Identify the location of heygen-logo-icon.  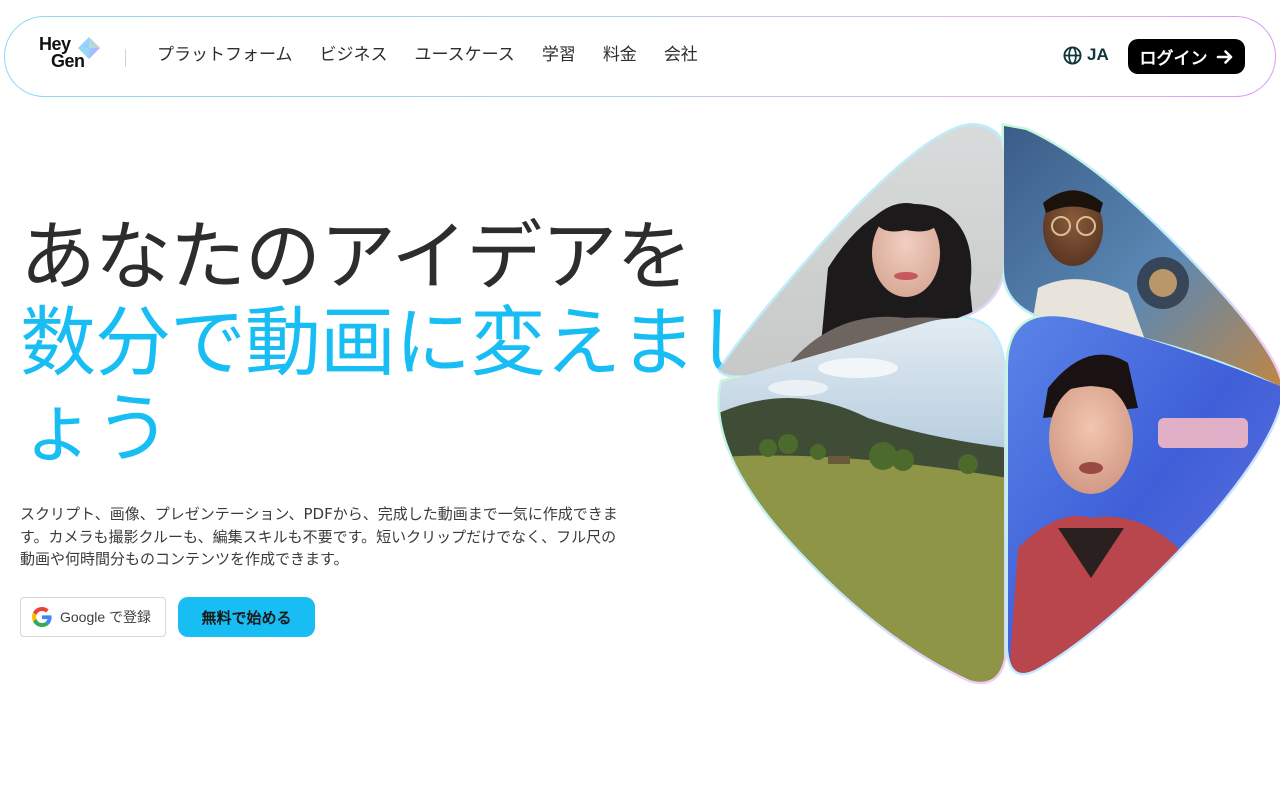
(89, 48).